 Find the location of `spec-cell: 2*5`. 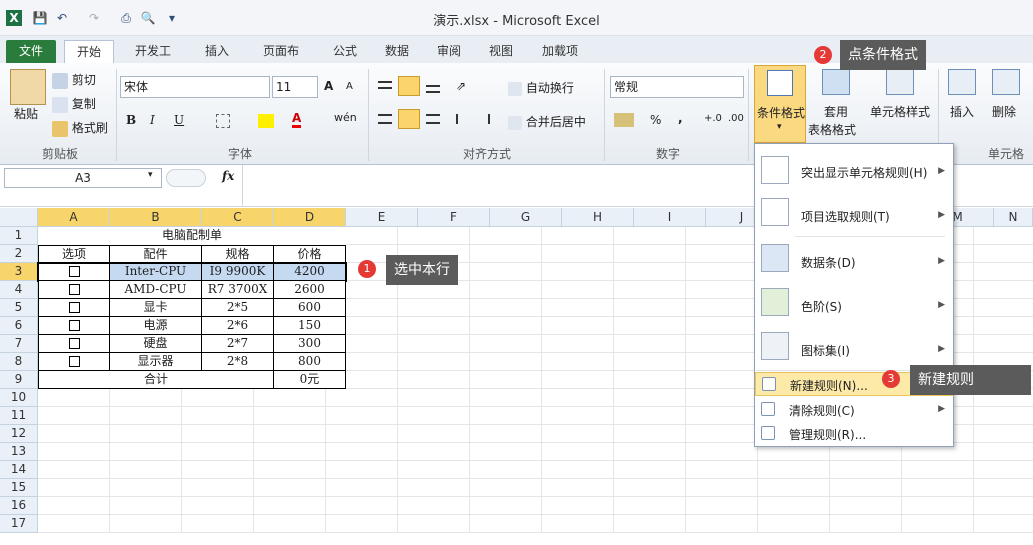

spec-cell: 2*5 is located at coordinates (238, 308).